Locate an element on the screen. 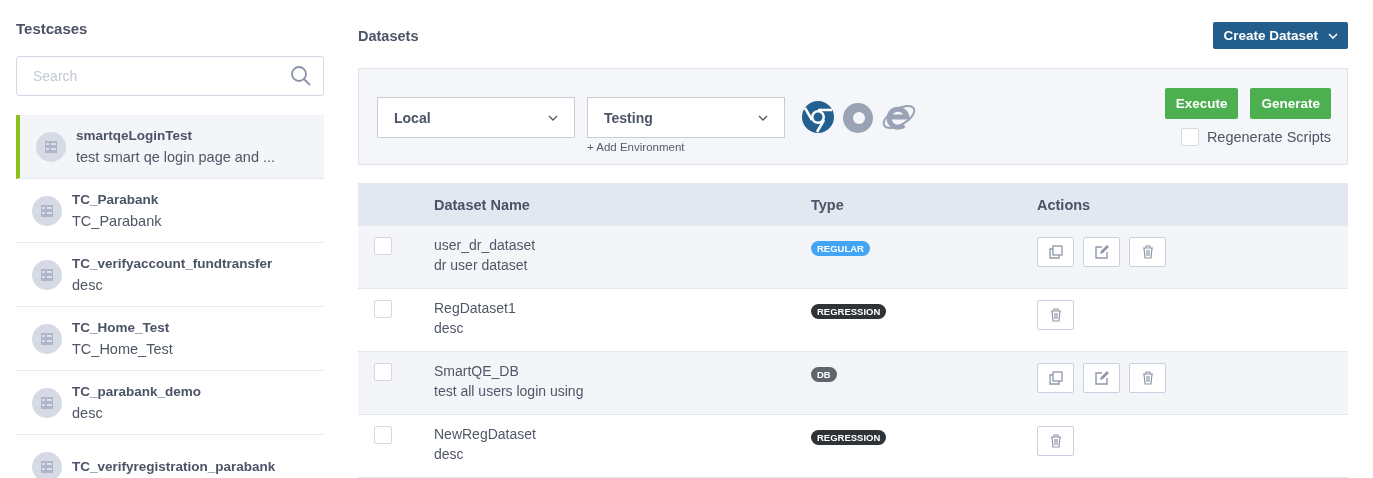 The width and height of the screenshot is (1373, 478). testcase-name: TC_parabank_demo is located at coordinates (137, 391).